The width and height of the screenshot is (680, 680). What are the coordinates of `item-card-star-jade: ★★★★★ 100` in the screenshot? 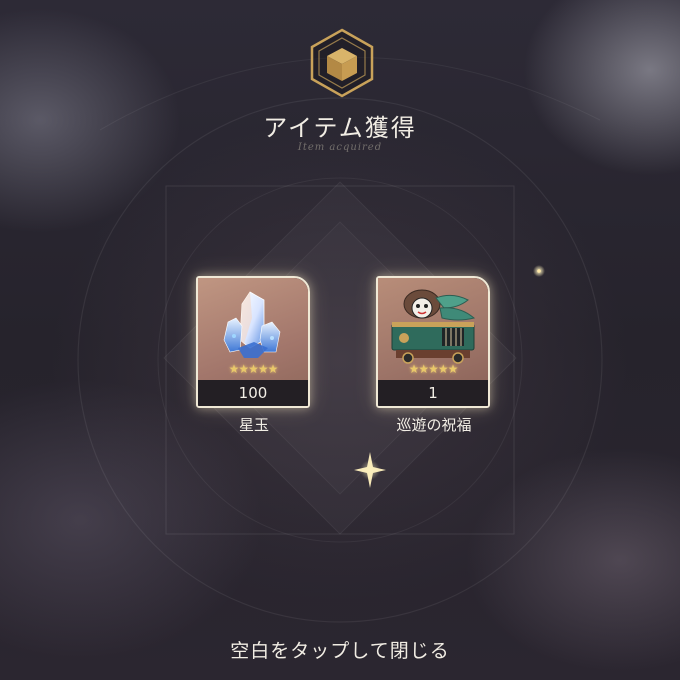 It's located at (253, 342).